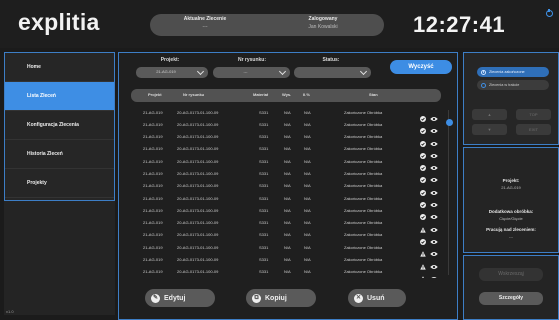 The width and height of the screenshot is (559, 320). Describe the element at coordinates (306, 94) in the screenshot. I see `column-header-quantity: Il.%` at that location.